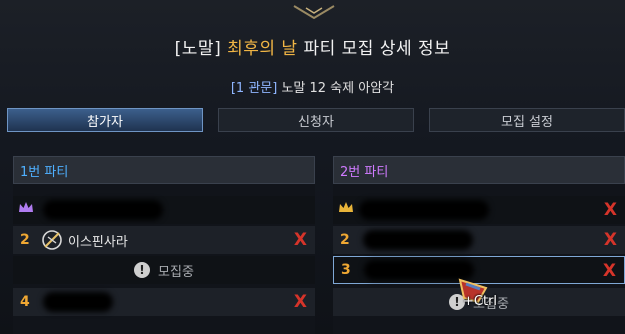  What do you see at coordinates (254, 88) in the screenshot?
I see `raid-gate-tag: [1 관문]` at bounding box center [254, 88].